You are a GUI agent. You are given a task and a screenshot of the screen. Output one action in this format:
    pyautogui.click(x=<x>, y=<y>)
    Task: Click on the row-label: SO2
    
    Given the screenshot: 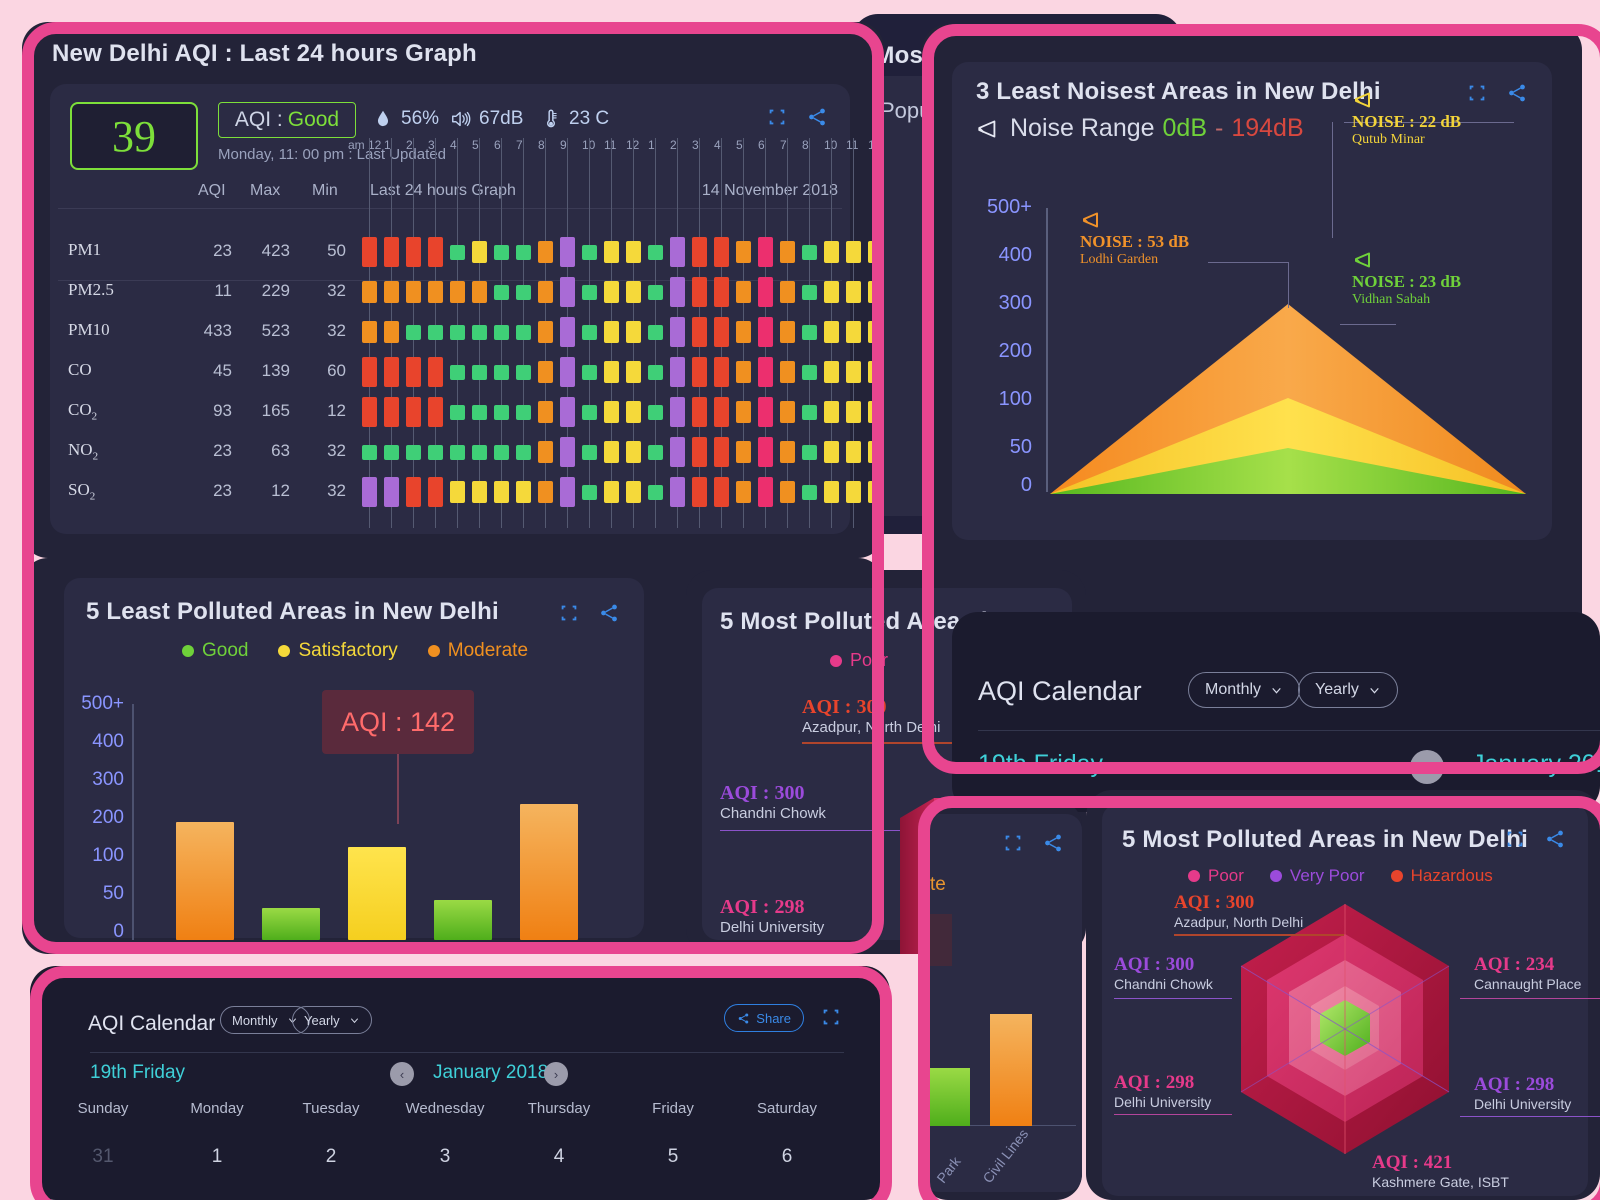 What is the action you would take?
    pyautogui.click(x=82, y=491)
    